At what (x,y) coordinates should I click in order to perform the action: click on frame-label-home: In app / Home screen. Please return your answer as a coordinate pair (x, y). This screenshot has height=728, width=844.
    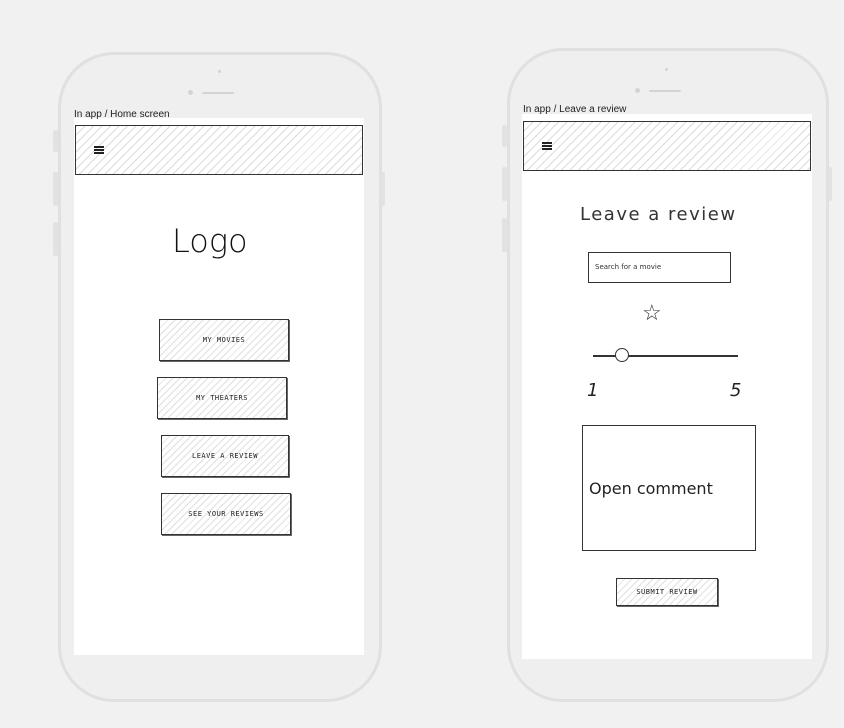
    Looking at the image, I should click on (122, 114).